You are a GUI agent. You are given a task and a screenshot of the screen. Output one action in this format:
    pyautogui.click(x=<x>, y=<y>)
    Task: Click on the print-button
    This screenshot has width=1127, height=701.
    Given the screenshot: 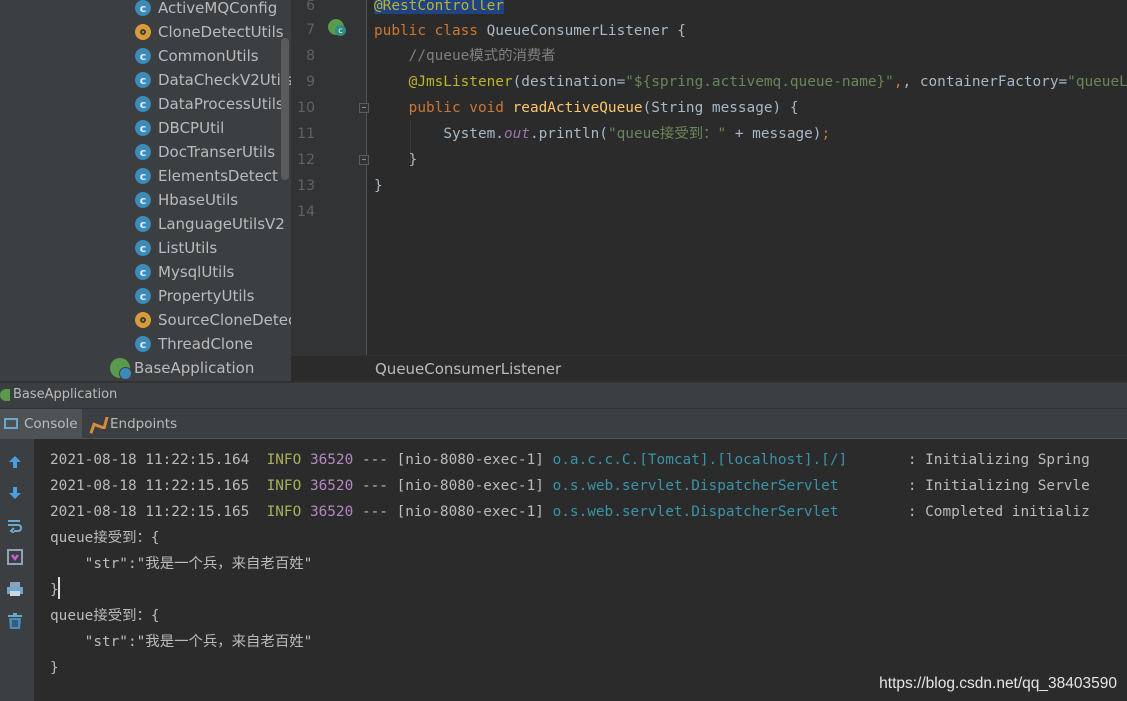 What is the action you would take?
    pyautogui.click(x=15, y=589)
    